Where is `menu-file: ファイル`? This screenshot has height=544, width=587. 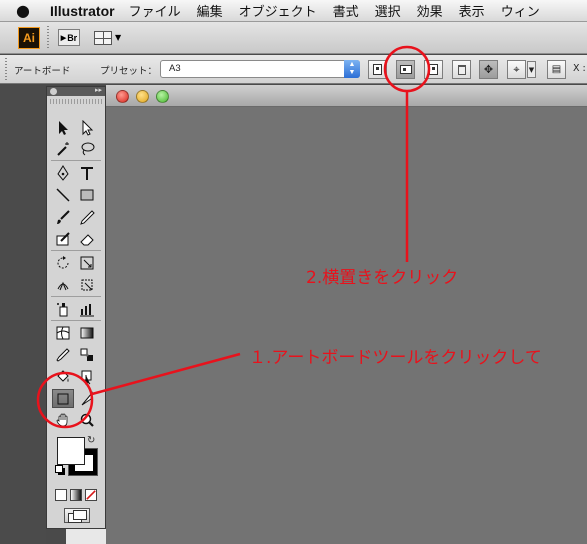 menu-file: ファイル is located at coordinates (155, 10).